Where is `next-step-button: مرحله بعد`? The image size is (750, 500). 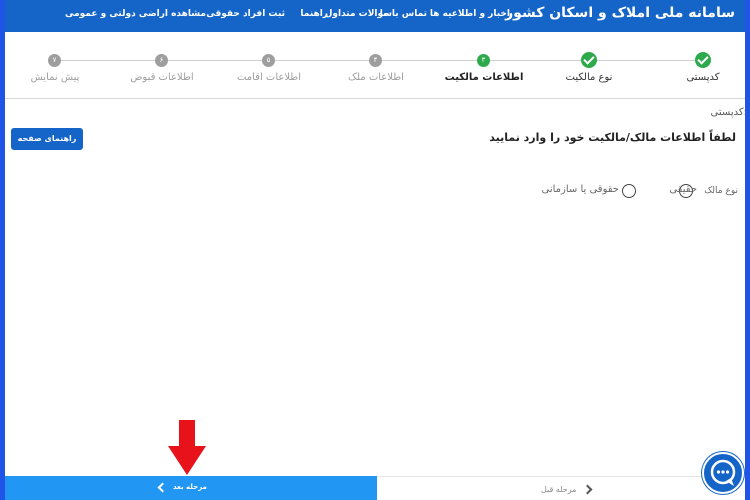
next-step-button: مرحله بعد is located at coordinates (191, 488).